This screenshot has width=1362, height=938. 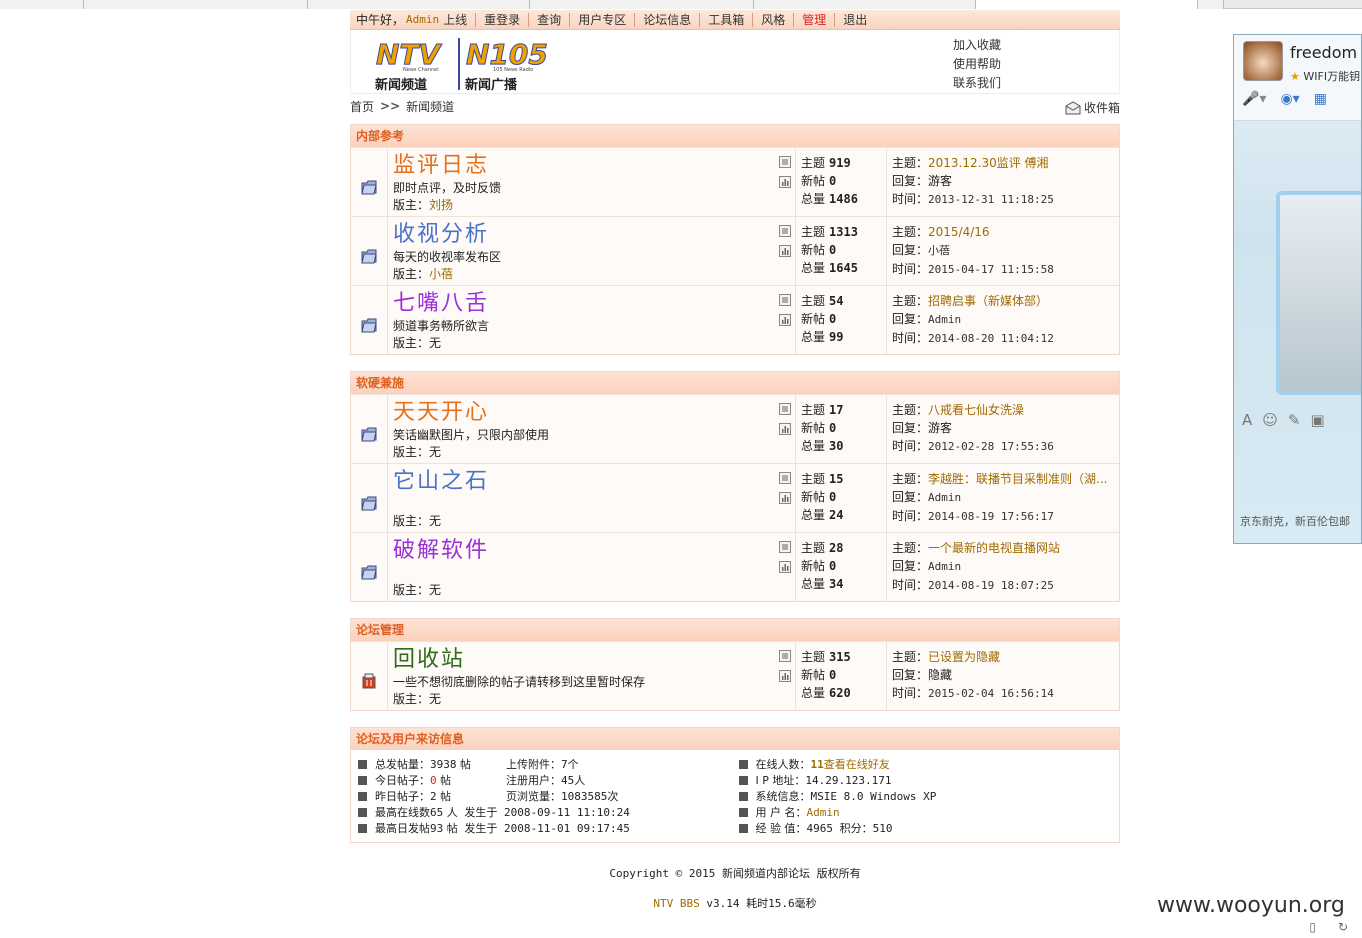 I want to click on forum-name: 七嘴八舌, so click(x=594, y=304).